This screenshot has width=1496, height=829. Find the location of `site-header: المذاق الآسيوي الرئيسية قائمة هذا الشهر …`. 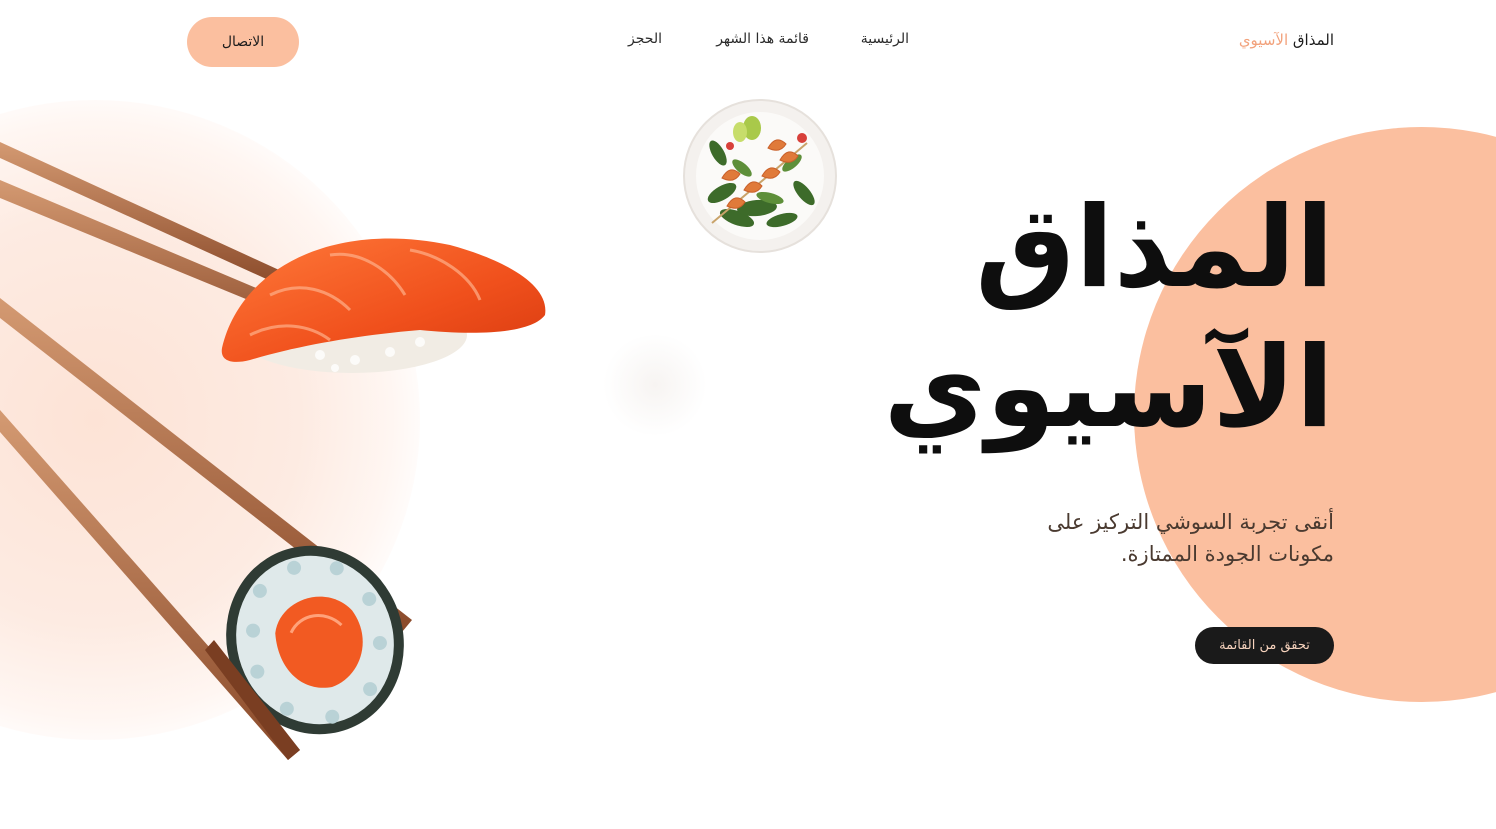

site-header: المذاق الآسيوي الرئيسية قائمة هذا الشهر … is located at coordinates (748, 42).